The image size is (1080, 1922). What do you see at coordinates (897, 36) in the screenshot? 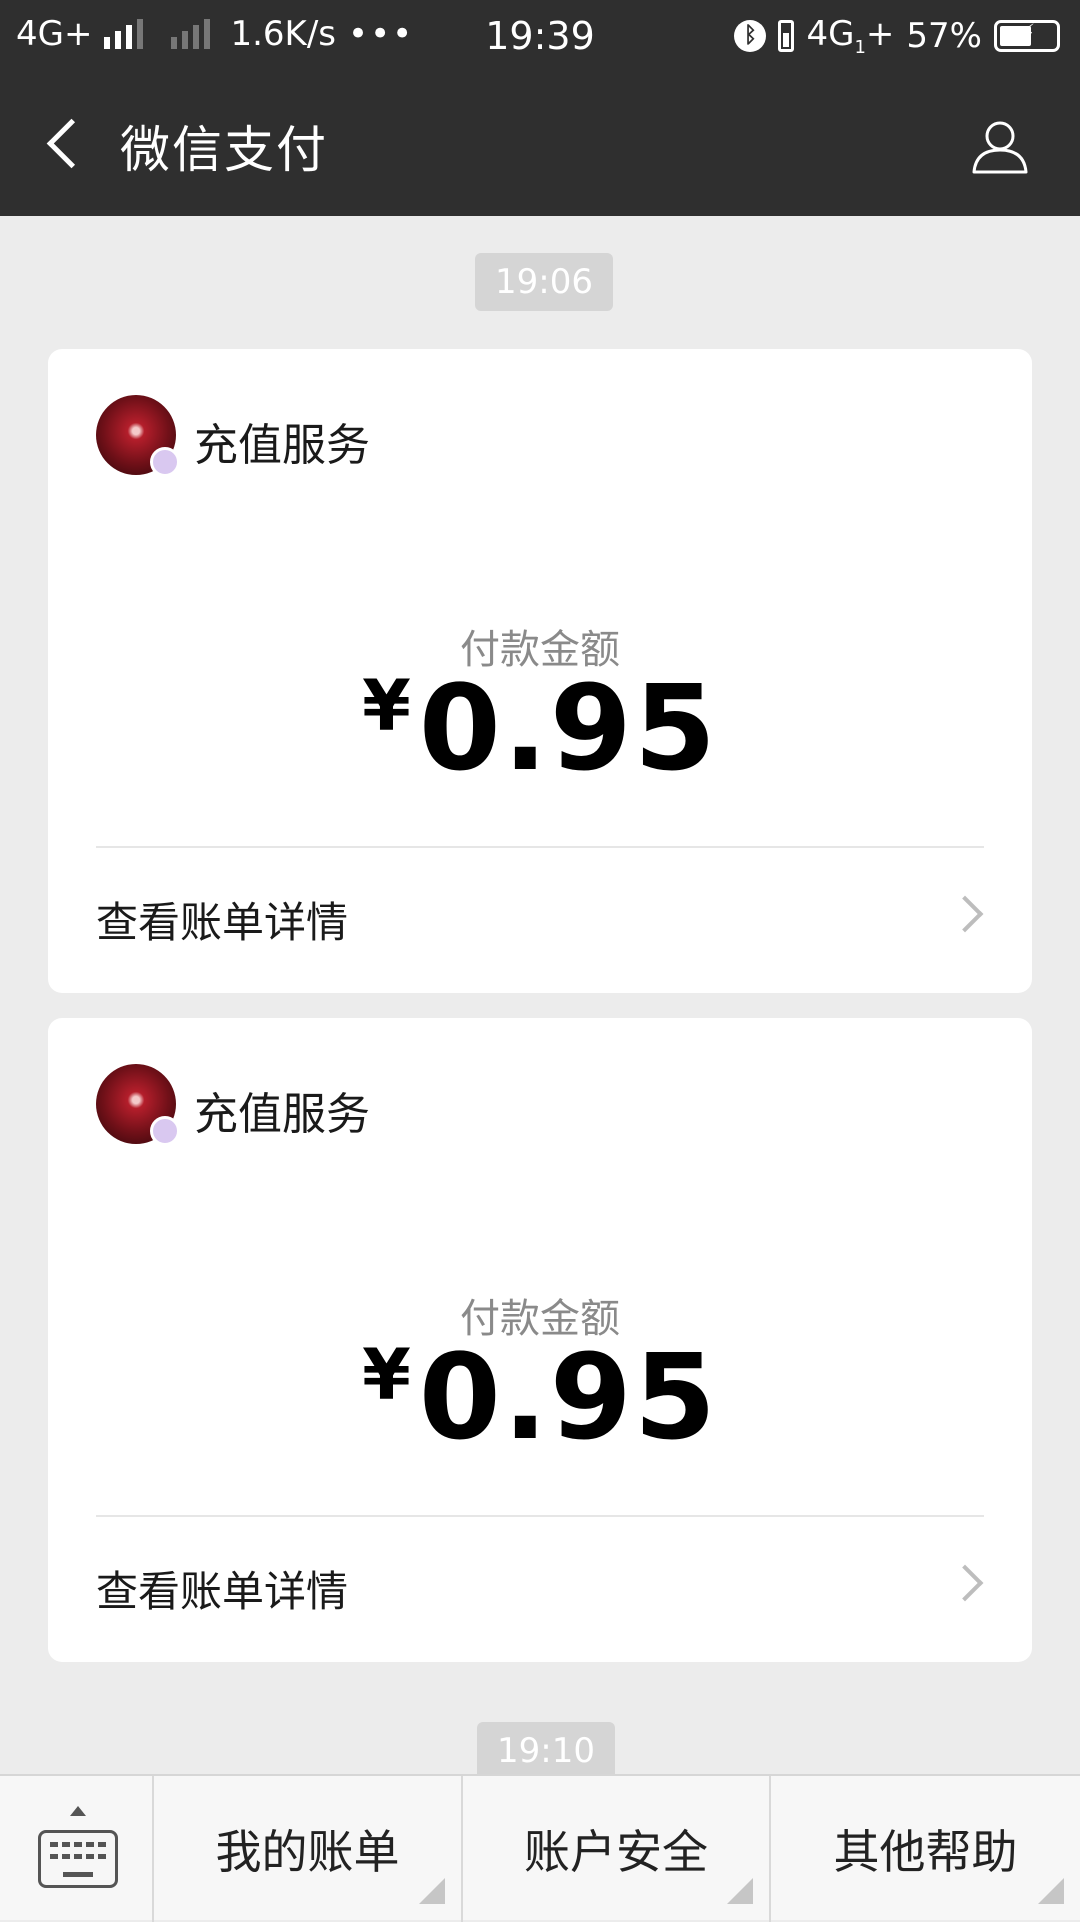
I see `status-right: ᛒ 4G1+ 57% ⚡` at bounding box center [897, 36].